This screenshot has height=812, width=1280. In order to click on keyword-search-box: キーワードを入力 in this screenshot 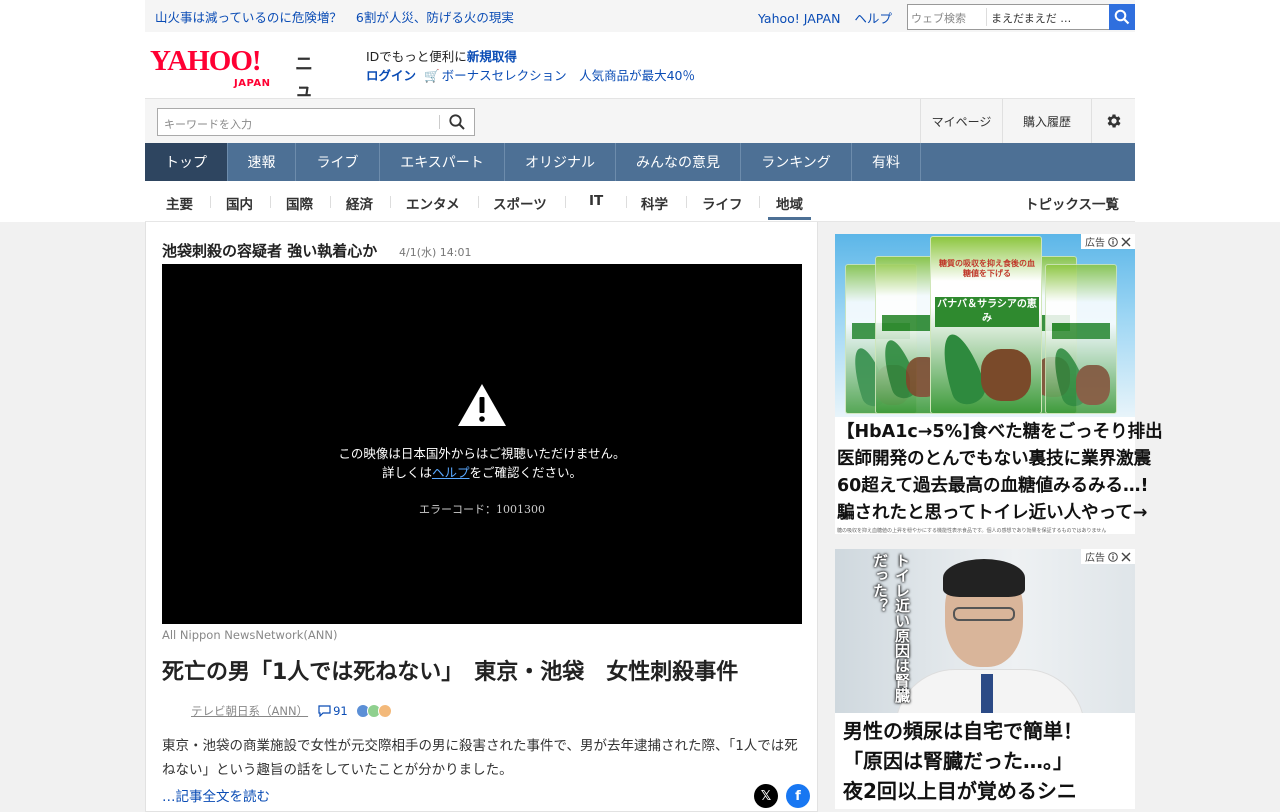, I will do `click(316, 122)`.